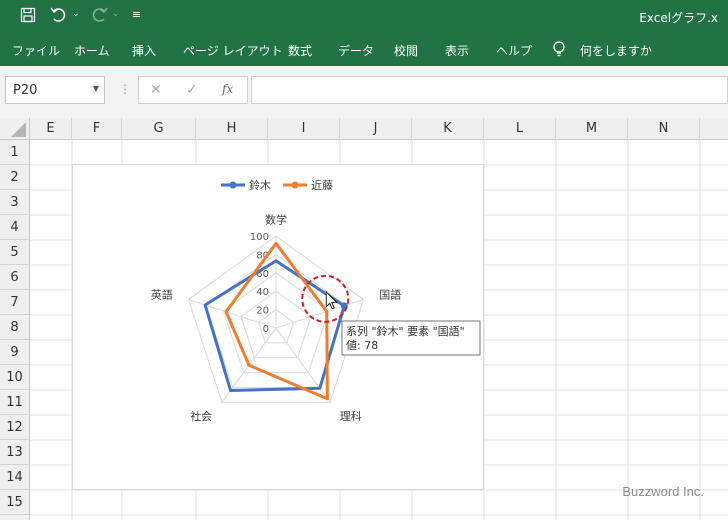  Describe the element at coordinates (514, 50) in the screenshot. I see `tab-help: ヘルプ` at that location.